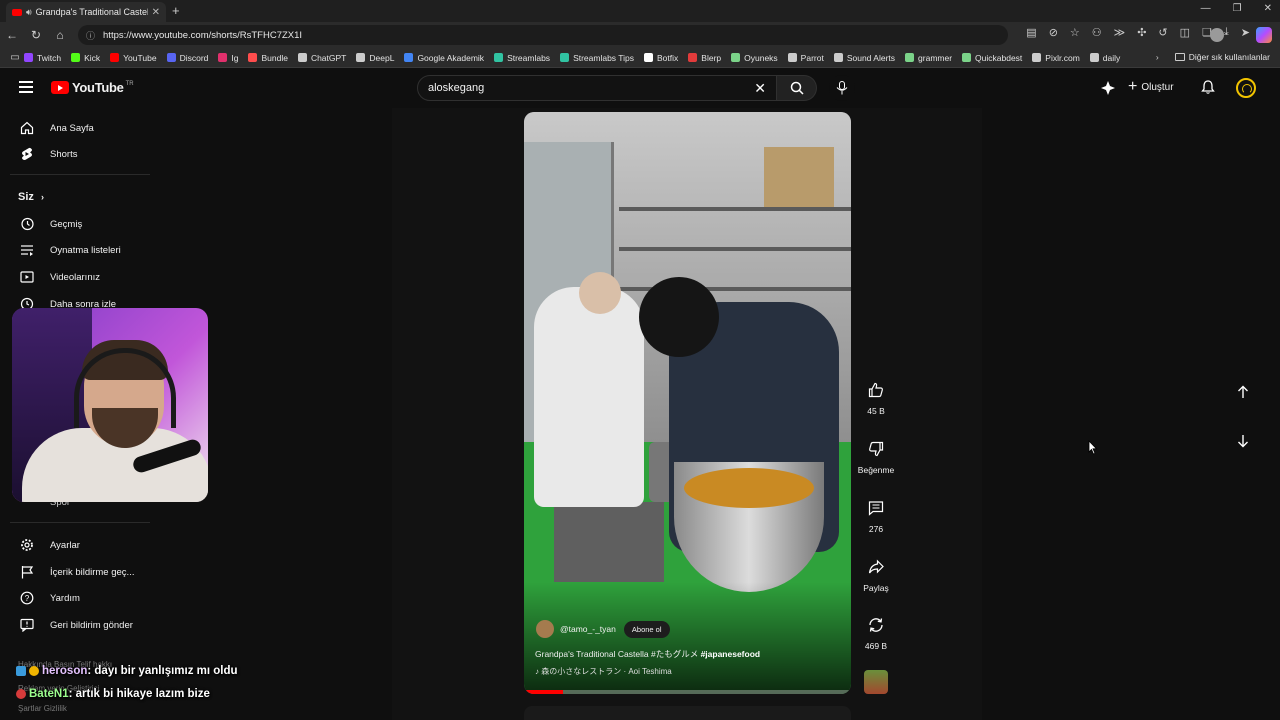 The height and width of the screenshot is (720, 1280). Describe the element at coordinates (375, 58) in the screenshot. I see `bookmark-item: DeepL` at that location.